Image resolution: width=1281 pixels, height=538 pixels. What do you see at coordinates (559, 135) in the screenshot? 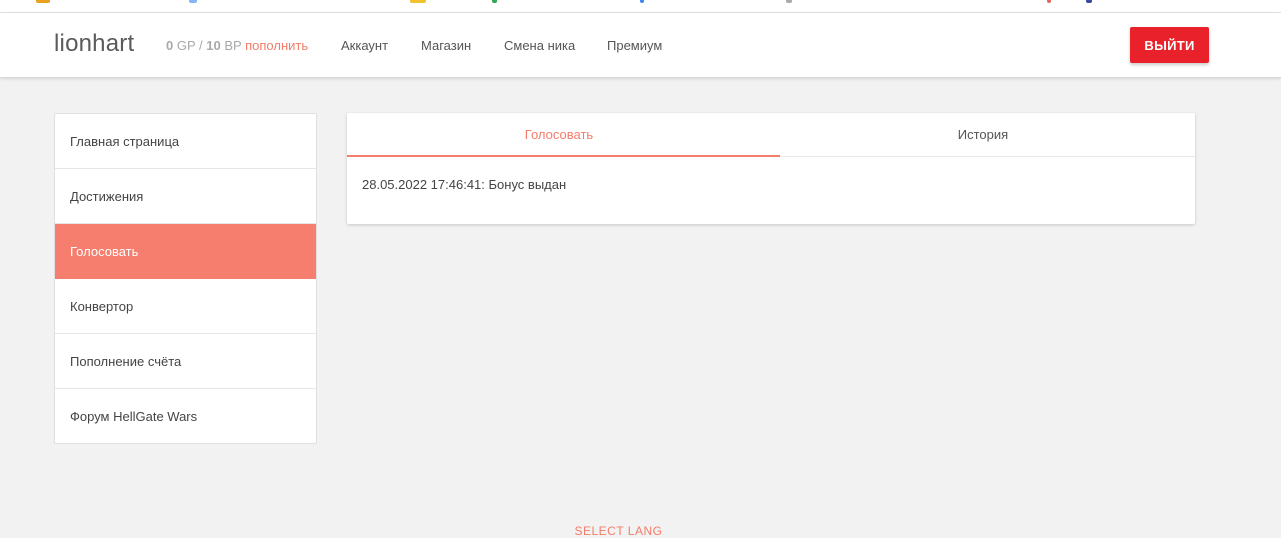
I see `tab-vote: Голосовать` at bounding box center [559, 135].